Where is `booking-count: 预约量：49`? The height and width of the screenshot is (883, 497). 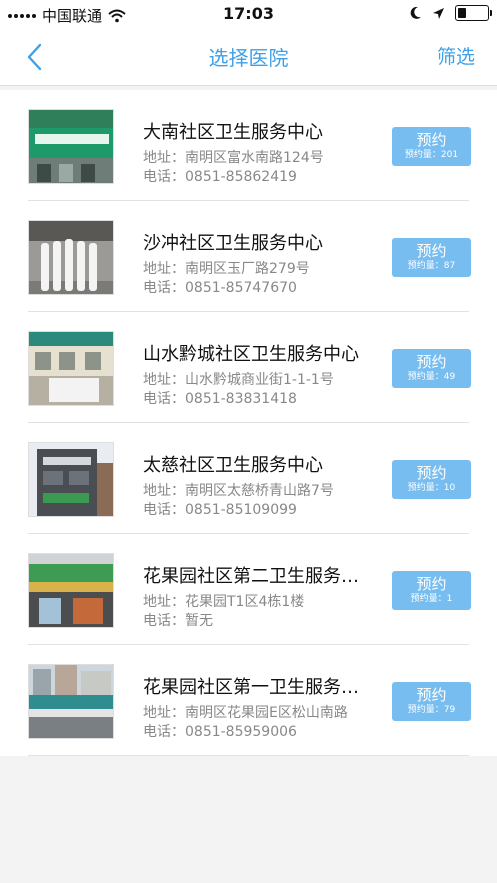 booking-count: 预约量：49 is located at coordinates (431, 377).